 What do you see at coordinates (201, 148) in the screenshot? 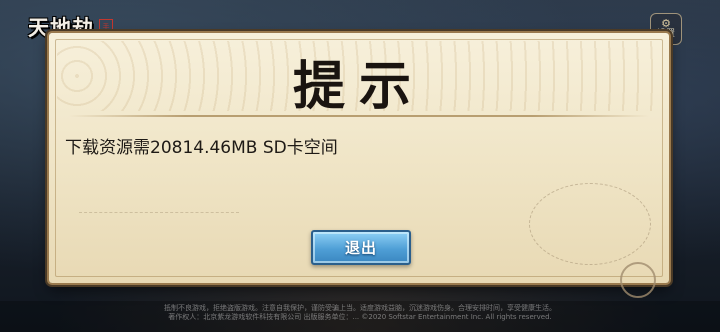
I see `dialog-message: 下载资源需20814.46MB SD卡空间` at bounding box center [201, 148].